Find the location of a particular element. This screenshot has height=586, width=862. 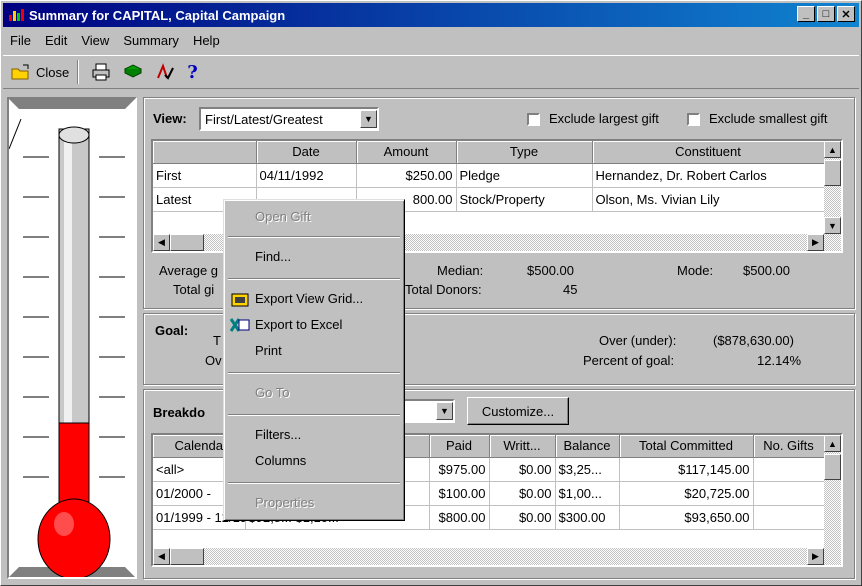

menu-open-gift: Open Gift is located at coordinates (314, 217).